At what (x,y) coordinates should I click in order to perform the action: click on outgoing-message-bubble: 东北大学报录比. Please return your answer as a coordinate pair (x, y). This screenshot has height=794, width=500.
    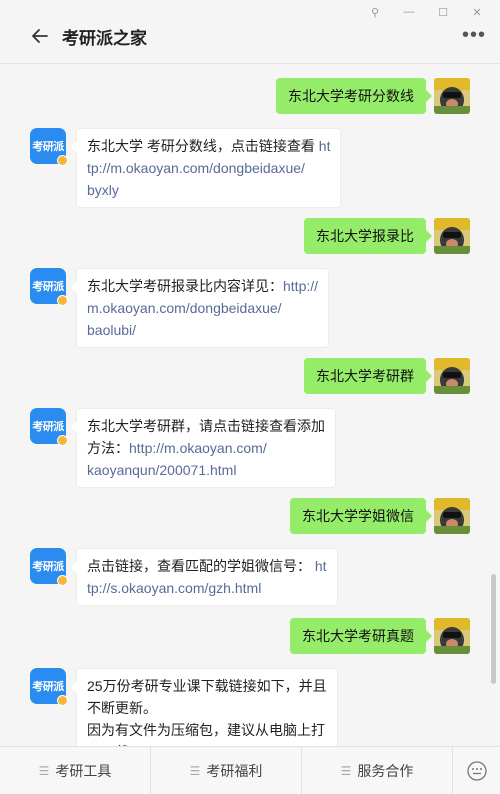
    Looking at the image, I should click on (368, 236).